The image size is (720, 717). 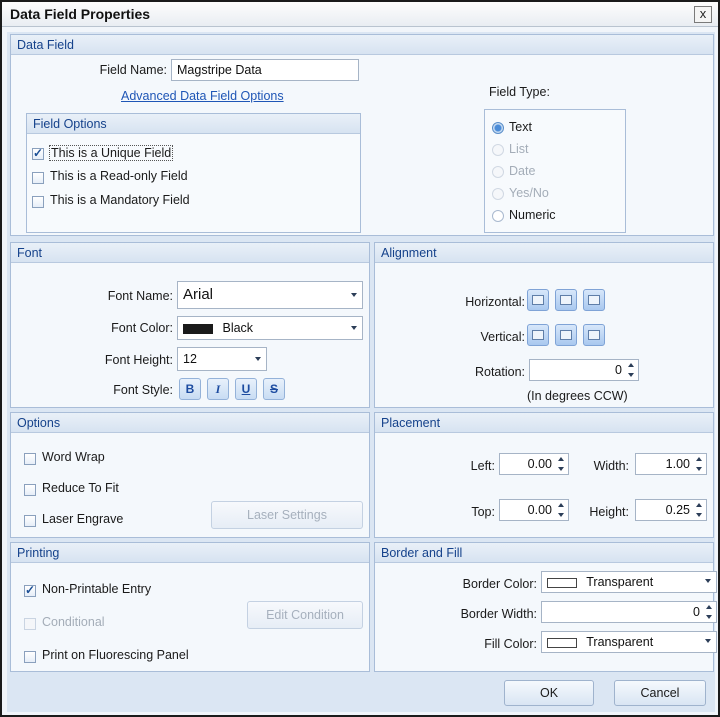 What do you see at coordinates (218, 389) in the screenshot?
I see `italic-button: I` at bounding box center [218, 389].